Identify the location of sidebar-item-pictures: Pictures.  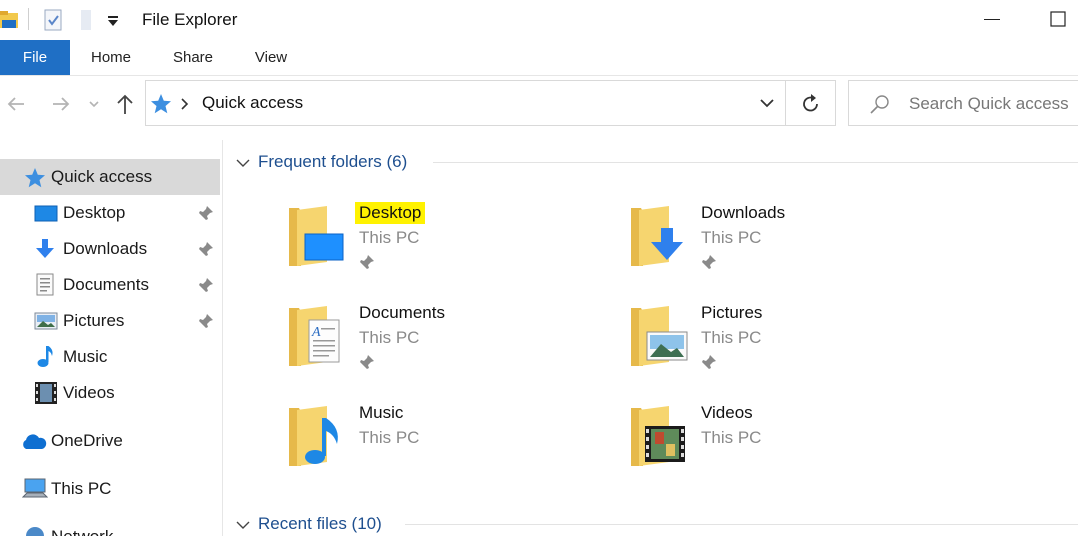
(110, 321).